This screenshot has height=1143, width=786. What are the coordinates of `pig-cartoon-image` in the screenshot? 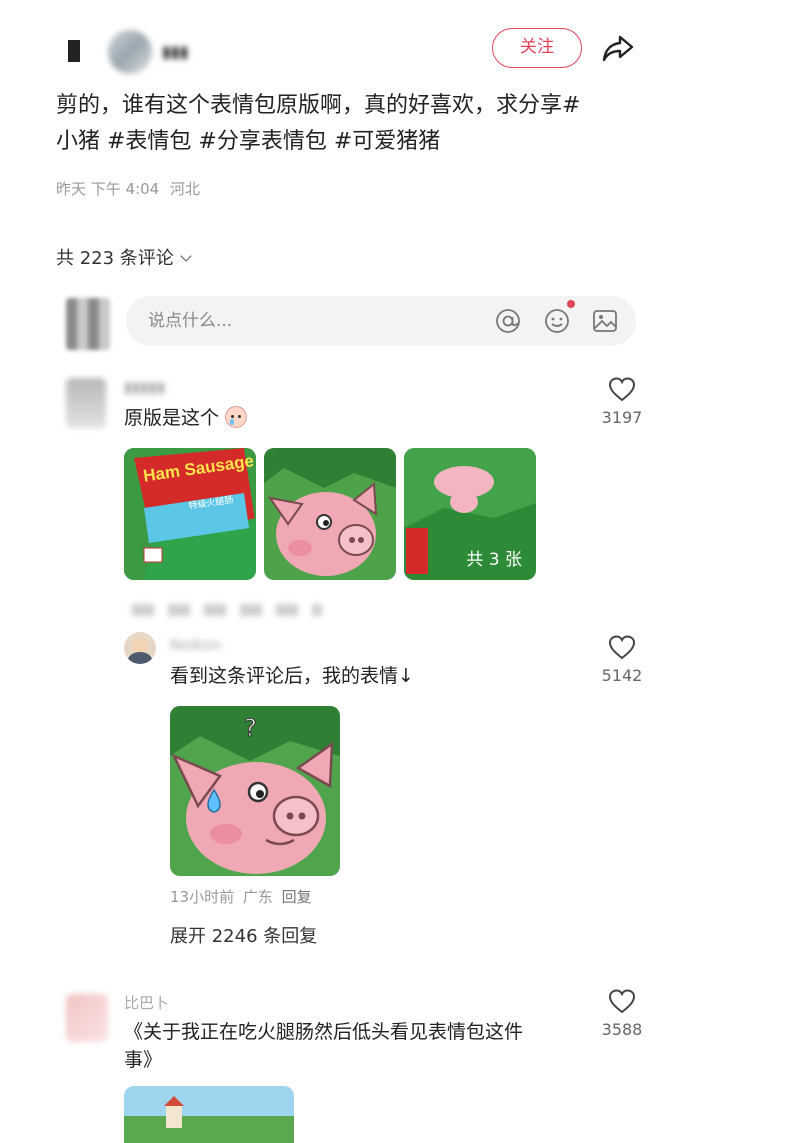 It's located at (330, 514).